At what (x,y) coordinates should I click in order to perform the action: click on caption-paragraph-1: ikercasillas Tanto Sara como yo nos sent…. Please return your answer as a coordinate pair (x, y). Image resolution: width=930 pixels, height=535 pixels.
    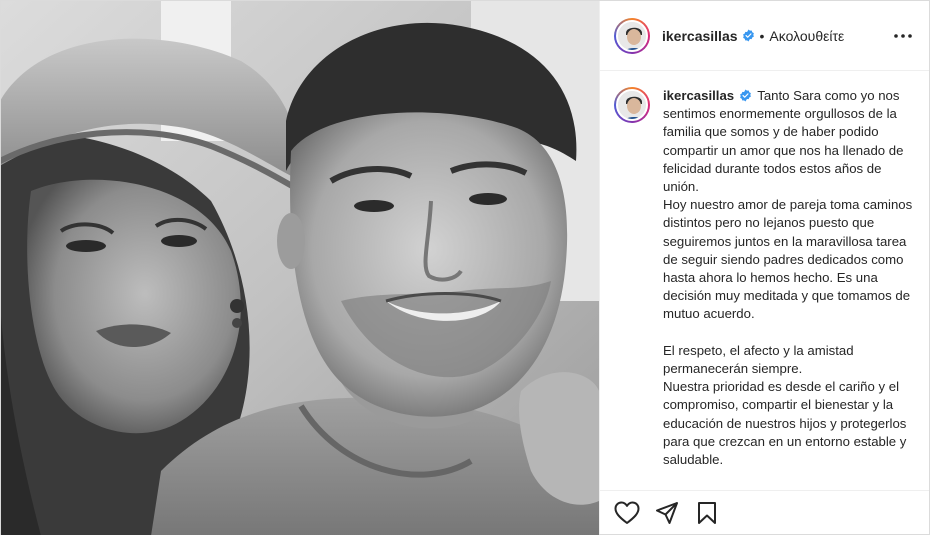
    Looking at the image, I should click on (788, 141).